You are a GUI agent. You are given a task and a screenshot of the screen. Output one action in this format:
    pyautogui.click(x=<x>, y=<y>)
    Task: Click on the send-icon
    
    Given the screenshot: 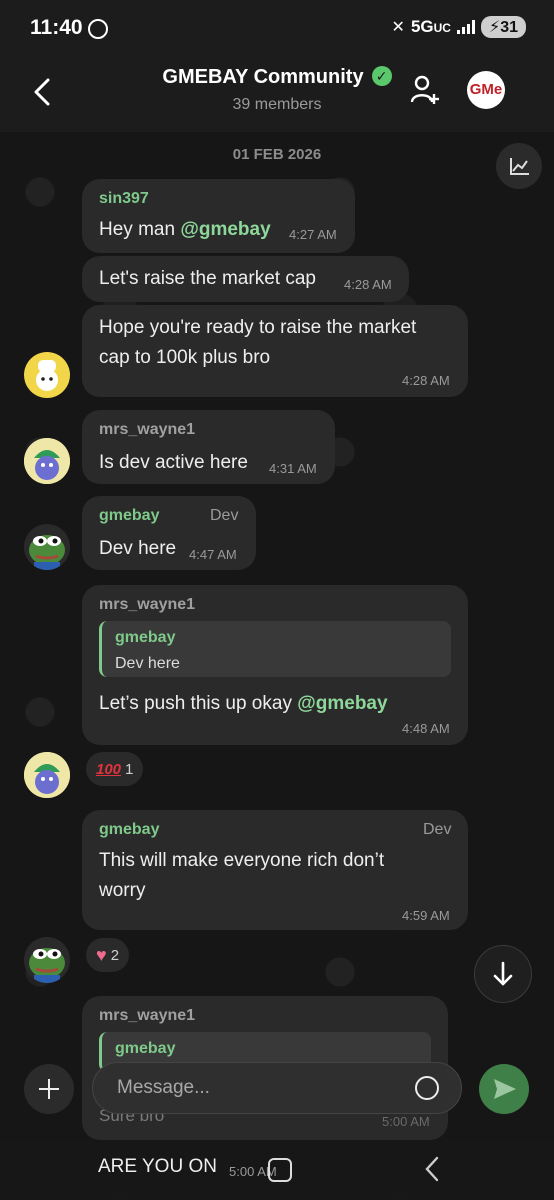 What is the action you would take?
    pyautogui.click(x=505, y=1089)
    